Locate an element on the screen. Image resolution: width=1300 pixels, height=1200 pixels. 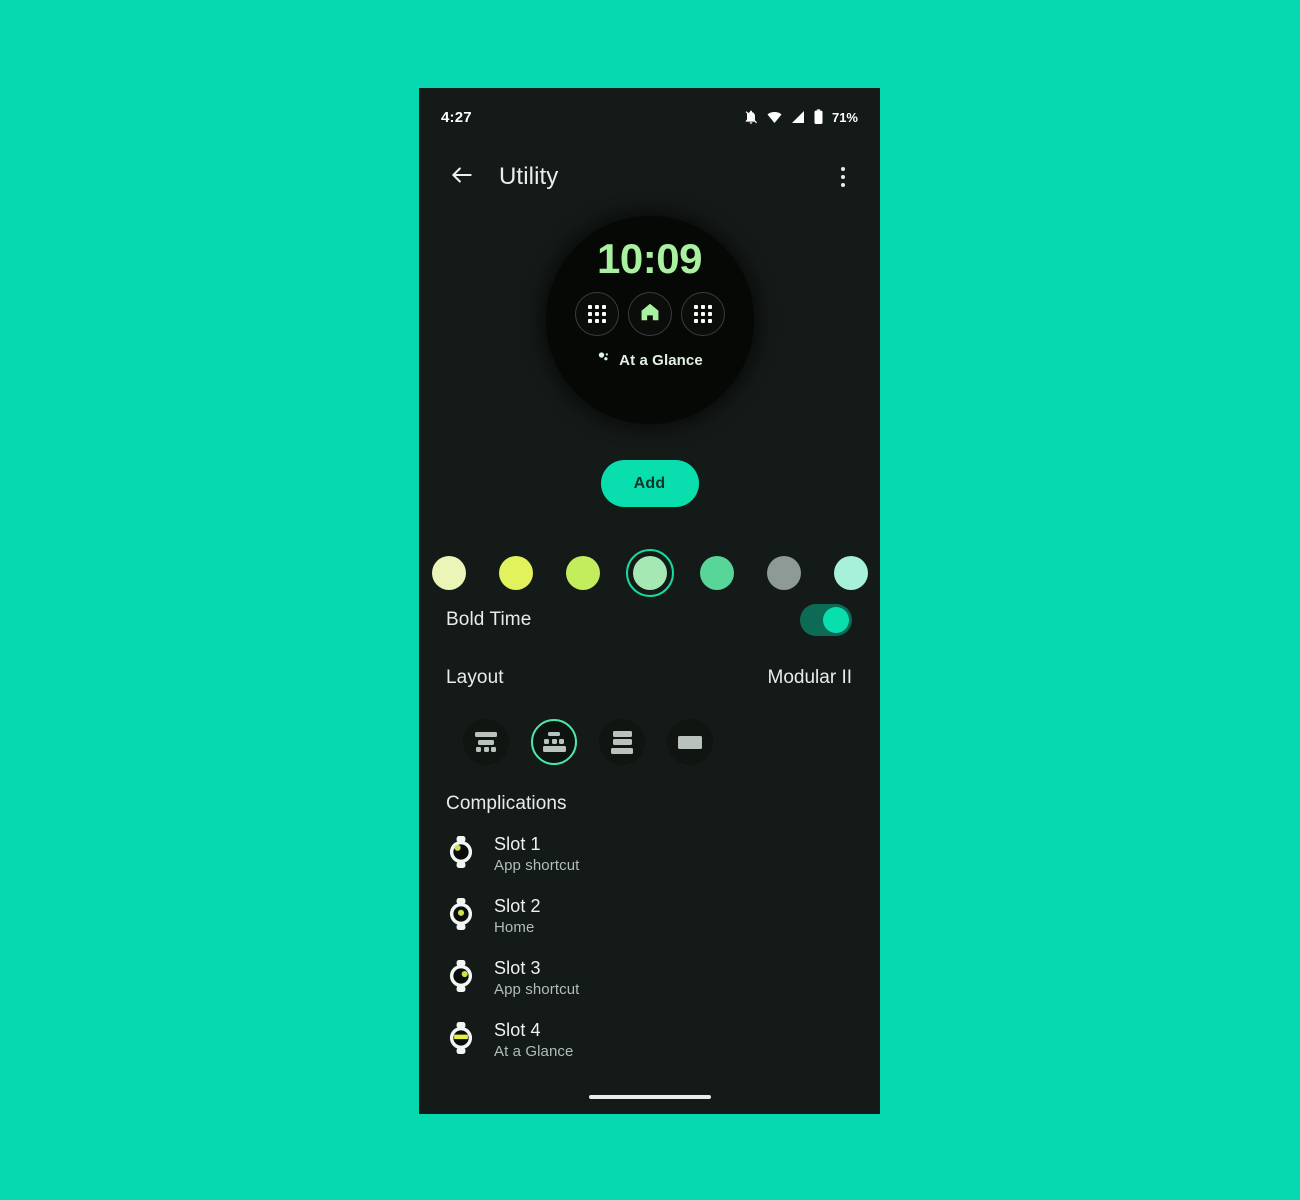
layout-option-modular-i is located at coordinates (486, 742).